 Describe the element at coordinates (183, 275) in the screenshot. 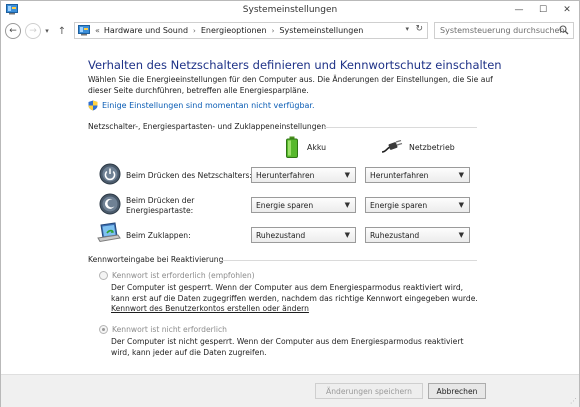

I see `password-required-label: Kennwort ist erforderlich (empfohlen)` at that location.